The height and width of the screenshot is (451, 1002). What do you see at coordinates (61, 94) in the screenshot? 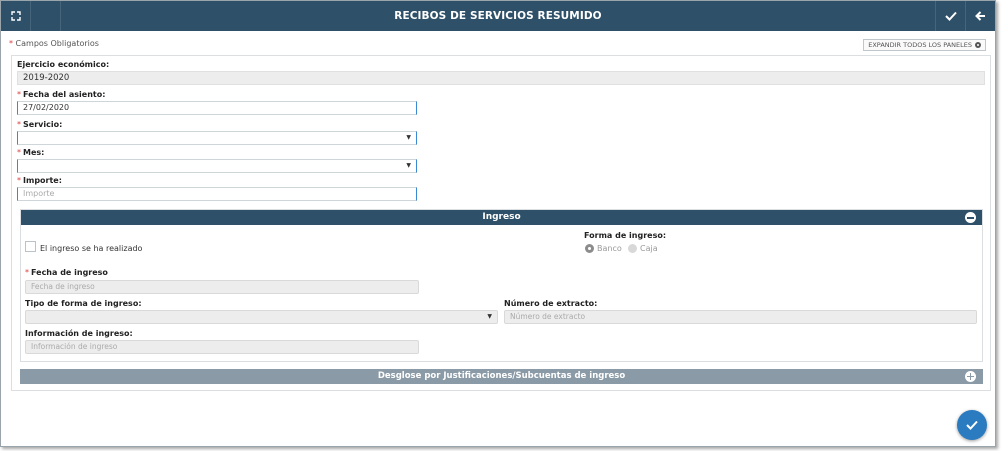
I see `fecha-asiento-label: * Fecha del asiento:` at bounding box center [61, 94].